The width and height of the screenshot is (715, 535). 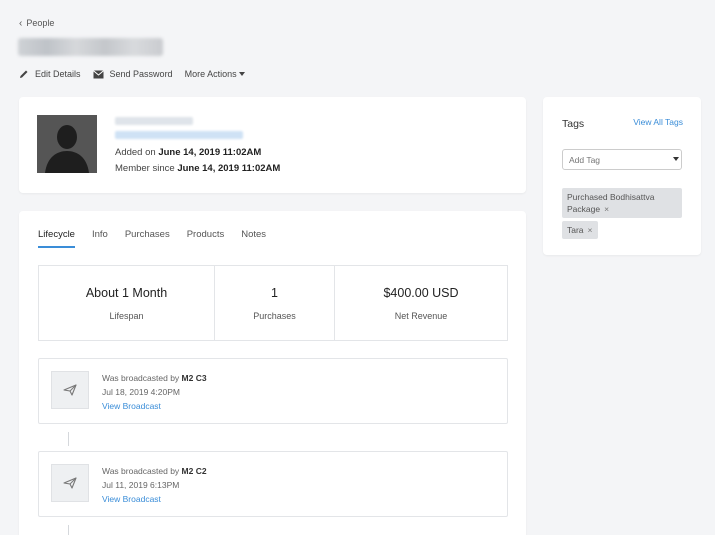 I want to click on tag-chip-label-line2: Package, so click(x=584, y=209).